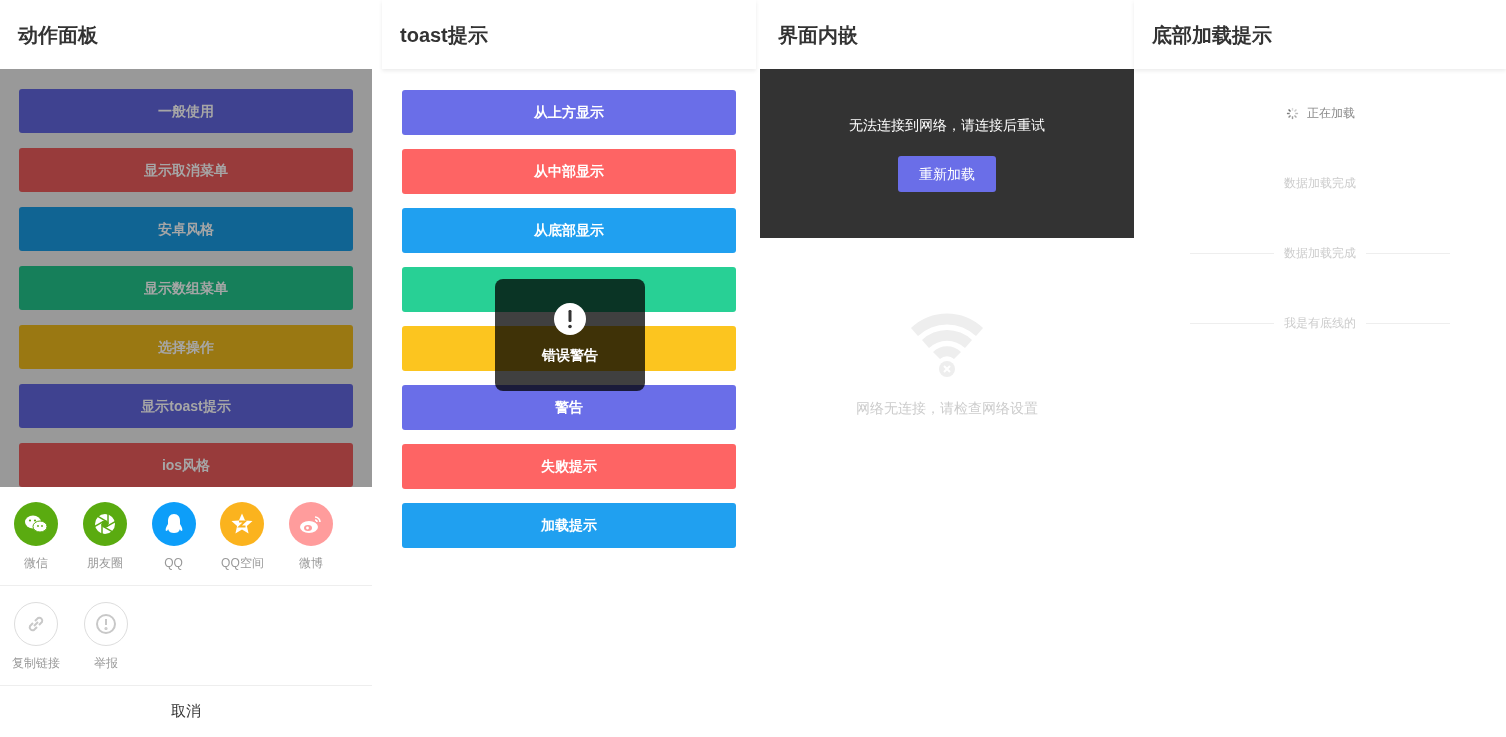 This screenshot has width=1506, height=737. Describe the element at coordinates (569, 466) in the screenshot. I see `toast-option-button: 失败提示` at that location.